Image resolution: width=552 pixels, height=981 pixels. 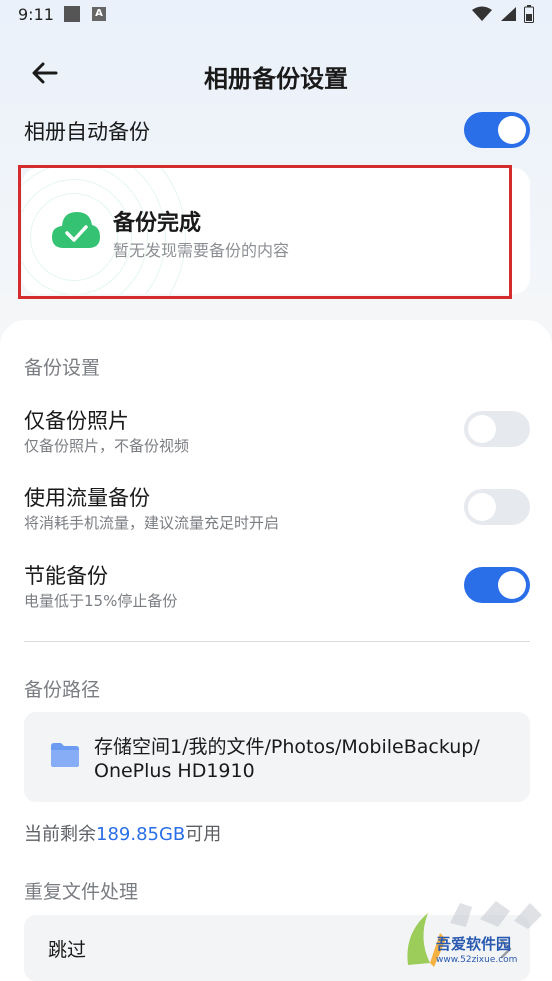 I want to click on signal-icon, so click(x=508, y=14).